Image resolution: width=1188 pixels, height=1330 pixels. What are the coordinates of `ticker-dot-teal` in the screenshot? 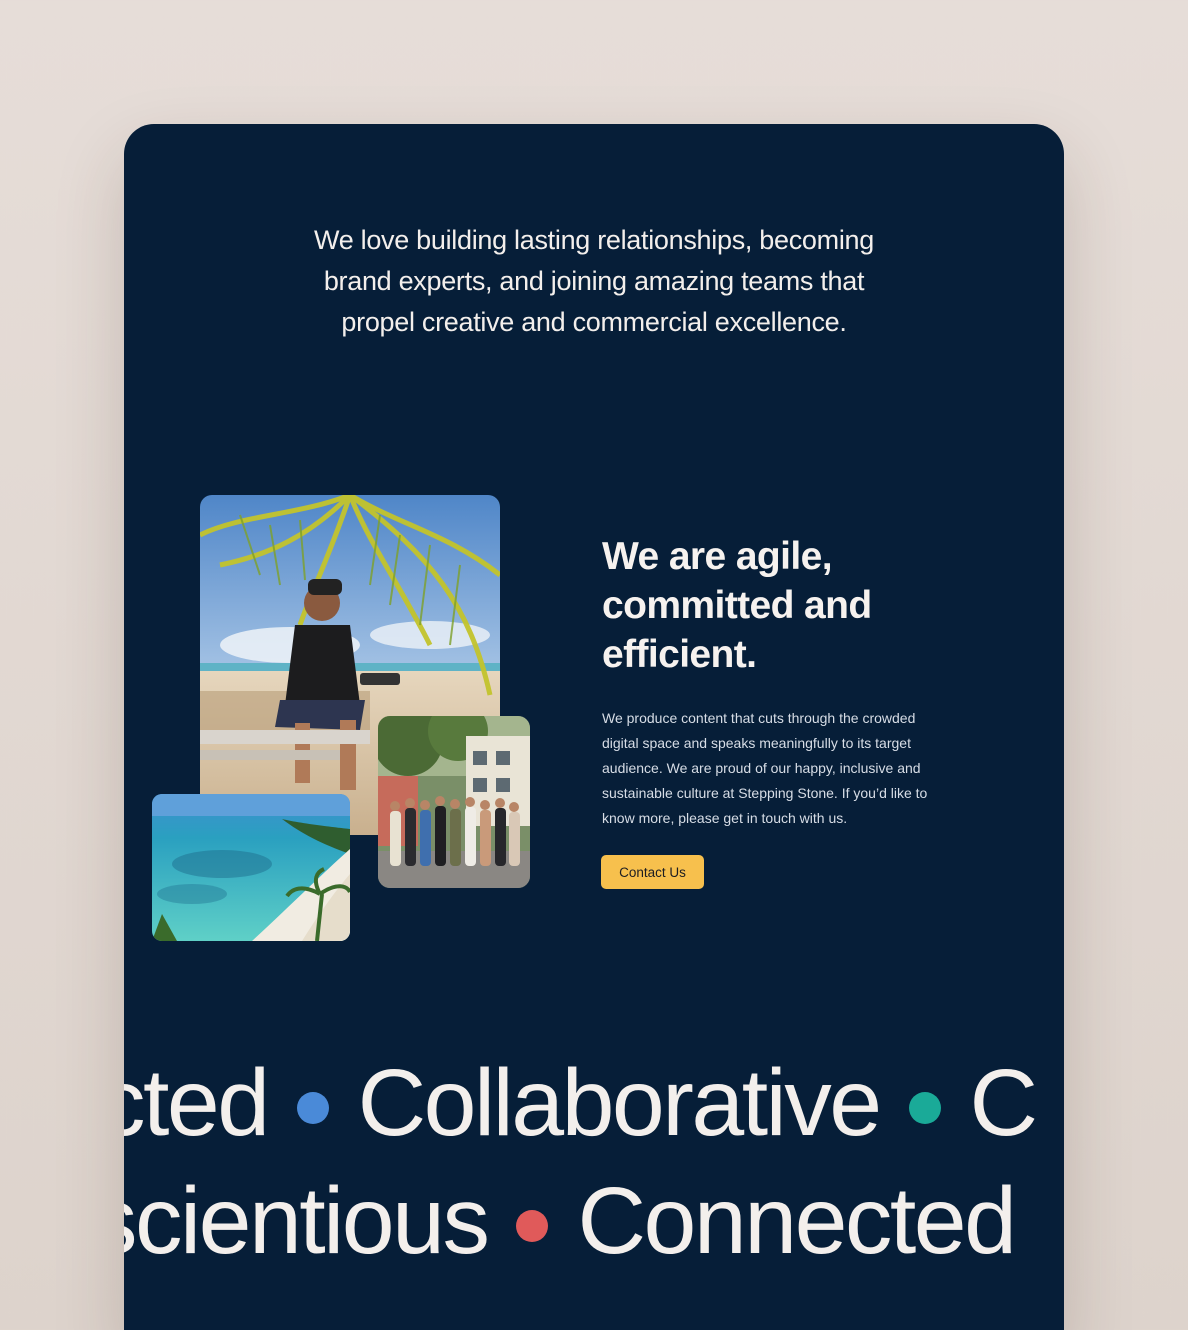 It's located at (924, 1107).